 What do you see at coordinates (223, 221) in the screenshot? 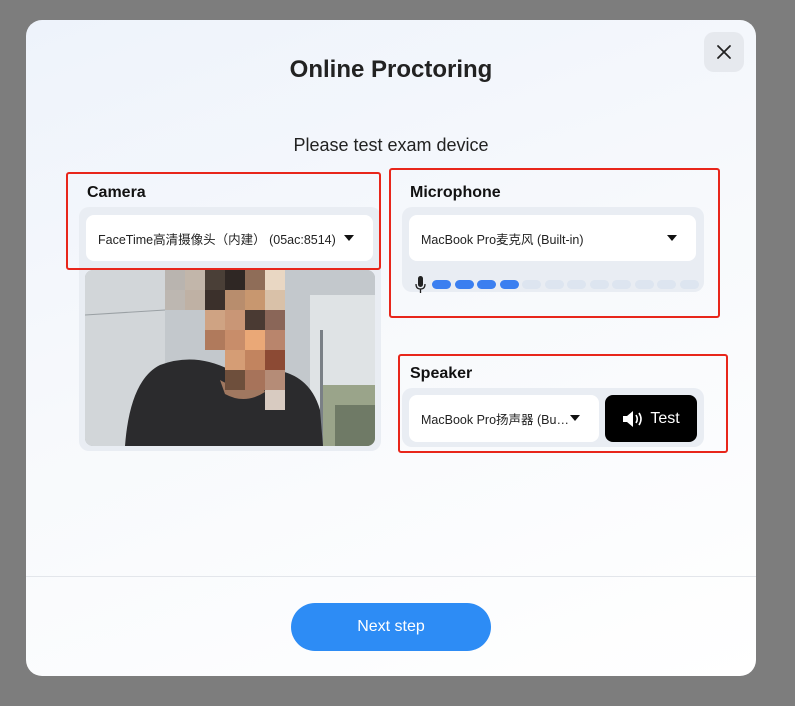
I see `camera-highlight-box` at bounding box center [223, 221].